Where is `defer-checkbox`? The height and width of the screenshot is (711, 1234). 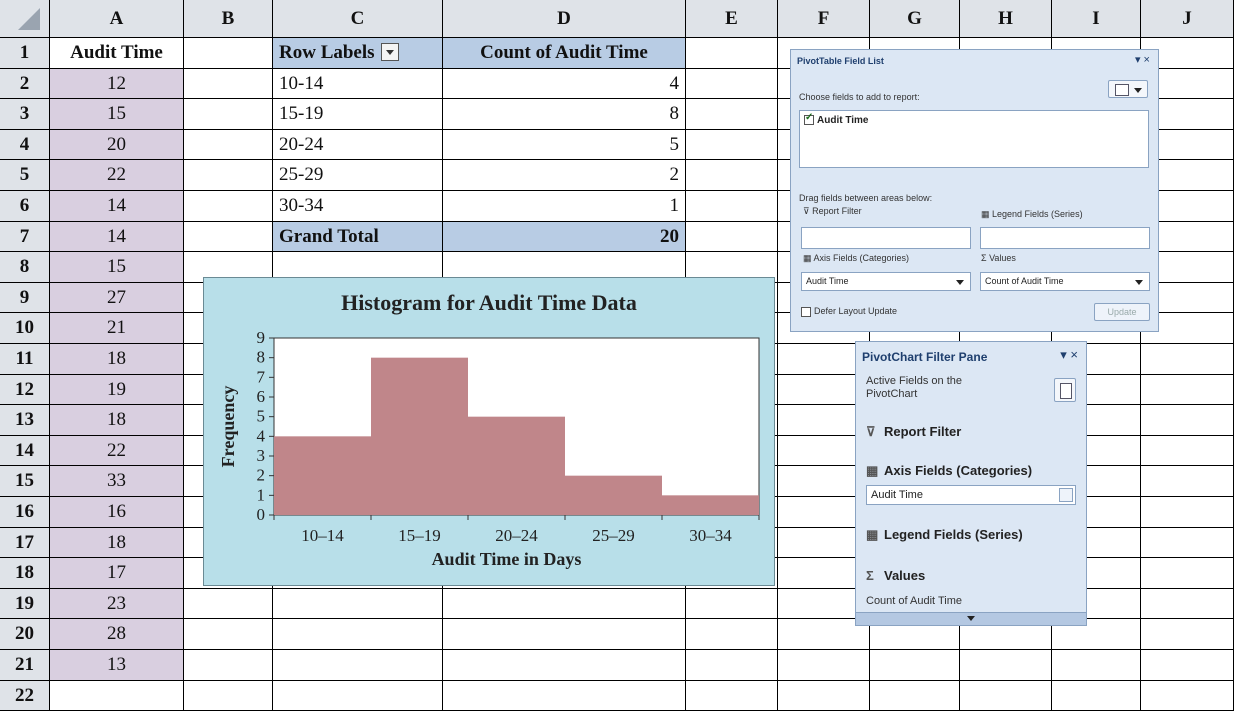
defer-checkbox is located at coordinates (806, 311).